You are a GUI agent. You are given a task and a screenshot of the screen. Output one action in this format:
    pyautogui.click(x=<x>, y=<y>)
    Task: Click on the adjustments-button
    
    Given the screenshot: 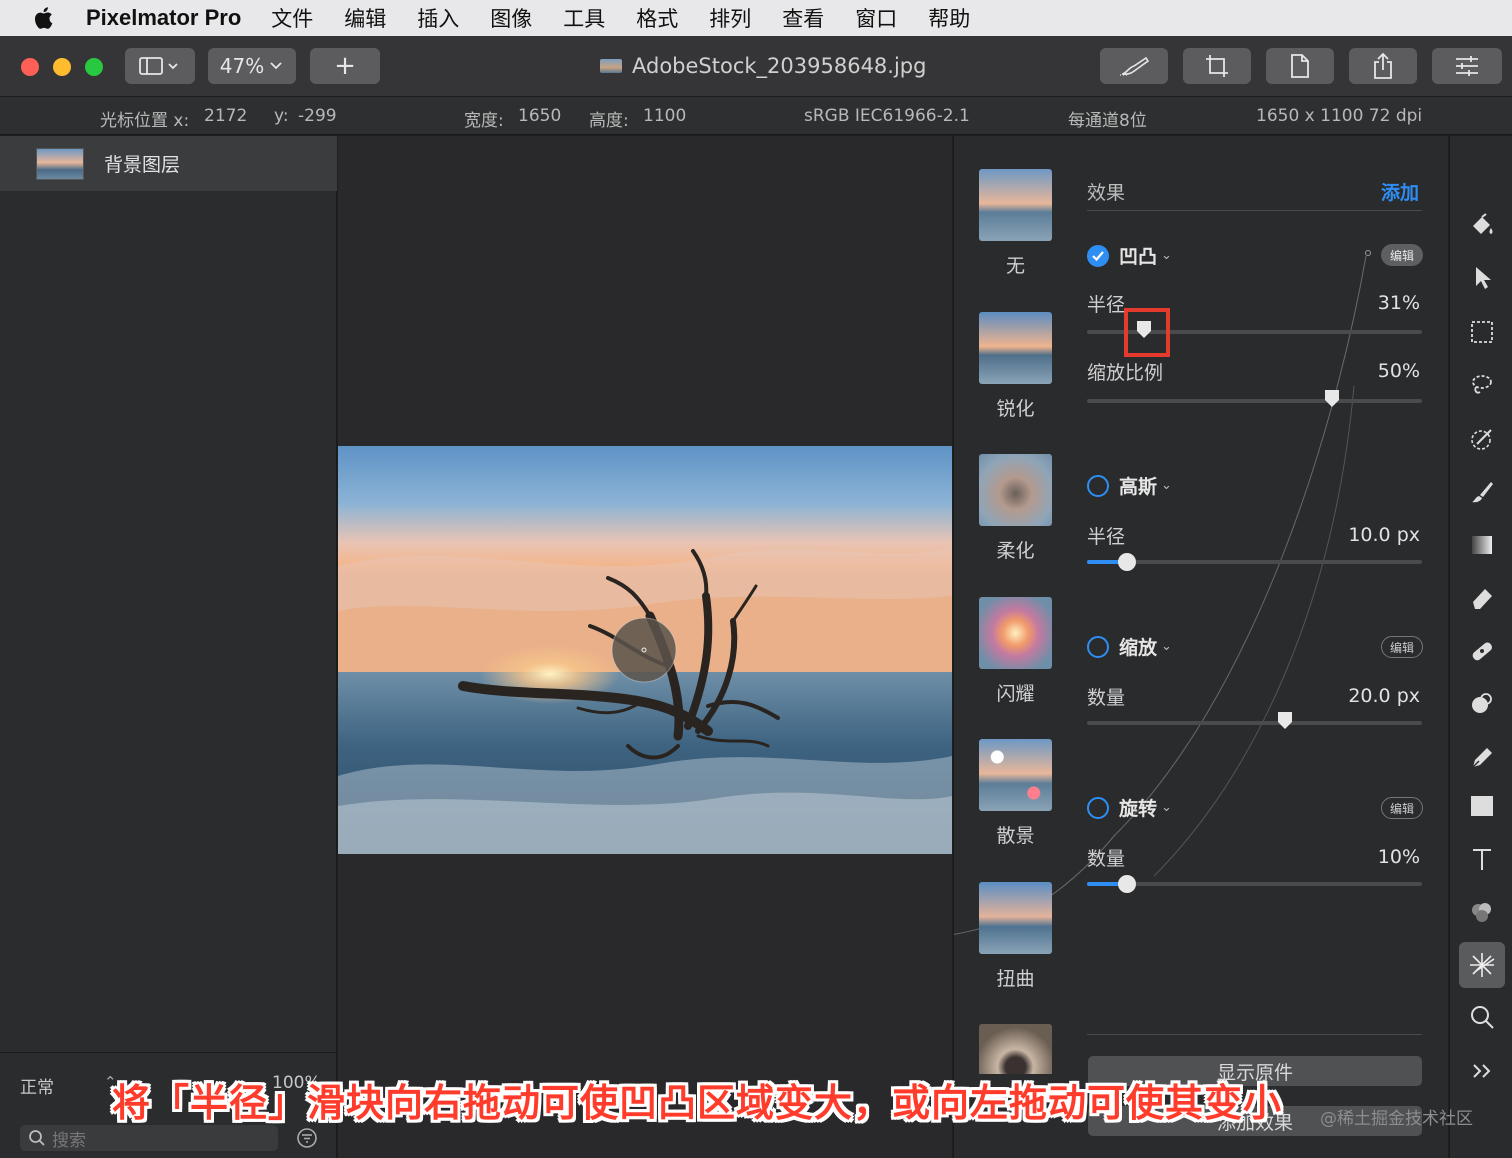 What is the action you would take?
    pyautogui.click(x=1467, y=66)
    